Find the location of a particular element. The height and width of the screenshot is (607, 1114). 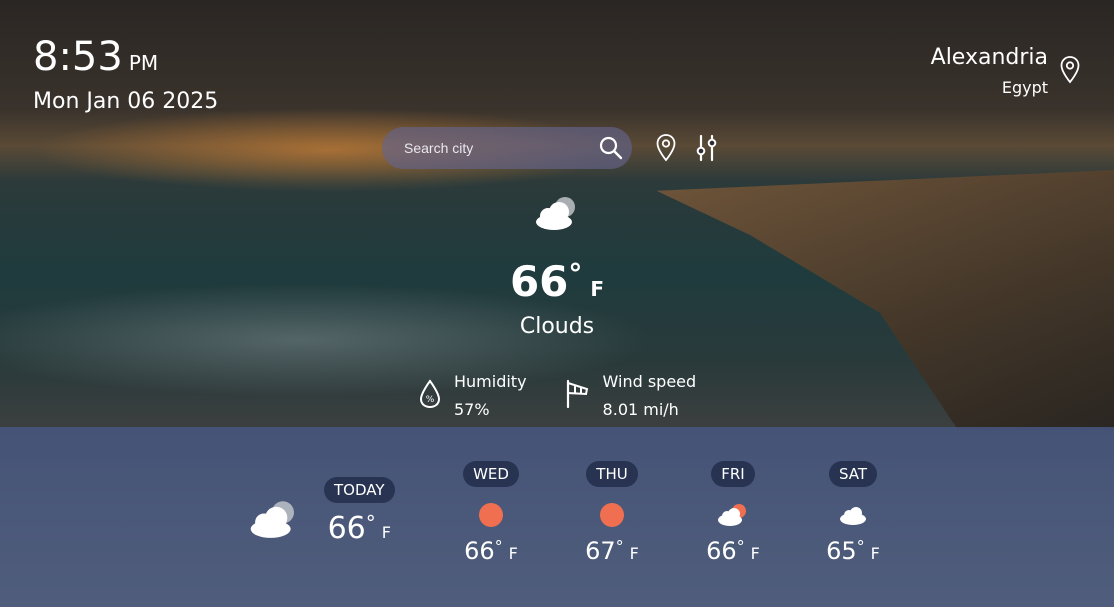

temp-degree: ° is located at coordinates (575, 273).